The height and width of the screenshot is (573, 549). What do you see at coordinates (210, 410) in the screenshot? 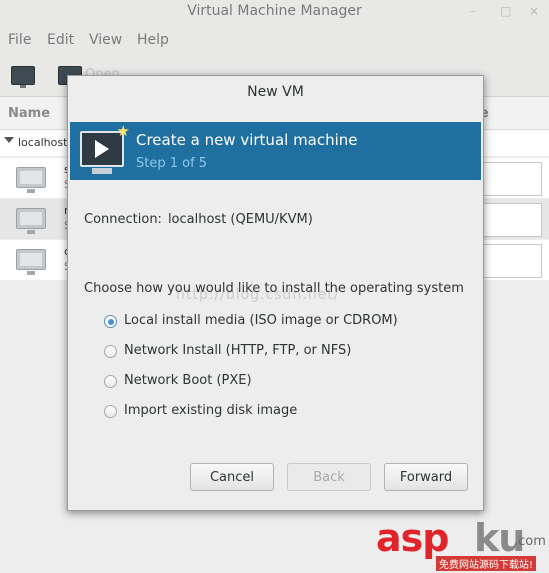
I see `option-label: Import existing disk image` at bounding box center [210, 410].